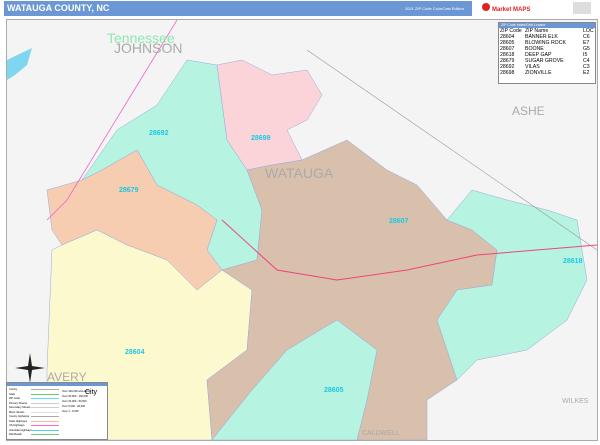 The width and height of the screenshot is (600, 445). Describe the element at coordinates (299, 173) in the screenshot. I see `county-label-watauga: WATAUGA` at that location.